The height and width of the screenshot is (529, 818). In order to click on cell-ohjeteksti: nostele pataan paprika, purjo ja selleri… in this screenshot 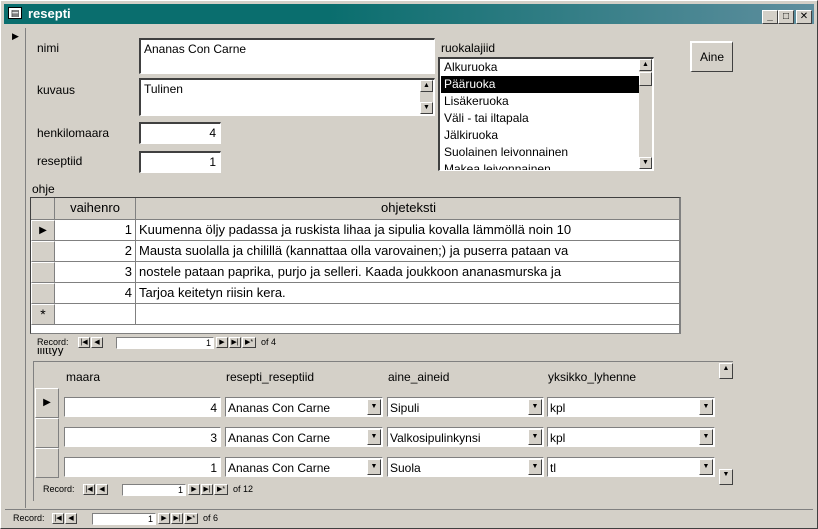, I will do `click(407, 272)`.